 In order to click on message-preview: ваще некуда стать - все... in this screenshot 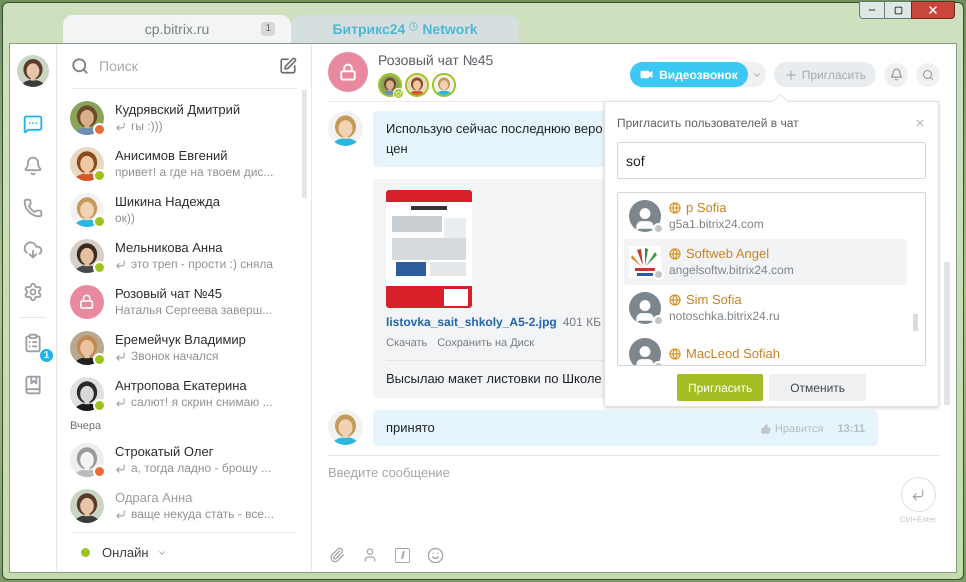, I will do `click(202, 514)`.